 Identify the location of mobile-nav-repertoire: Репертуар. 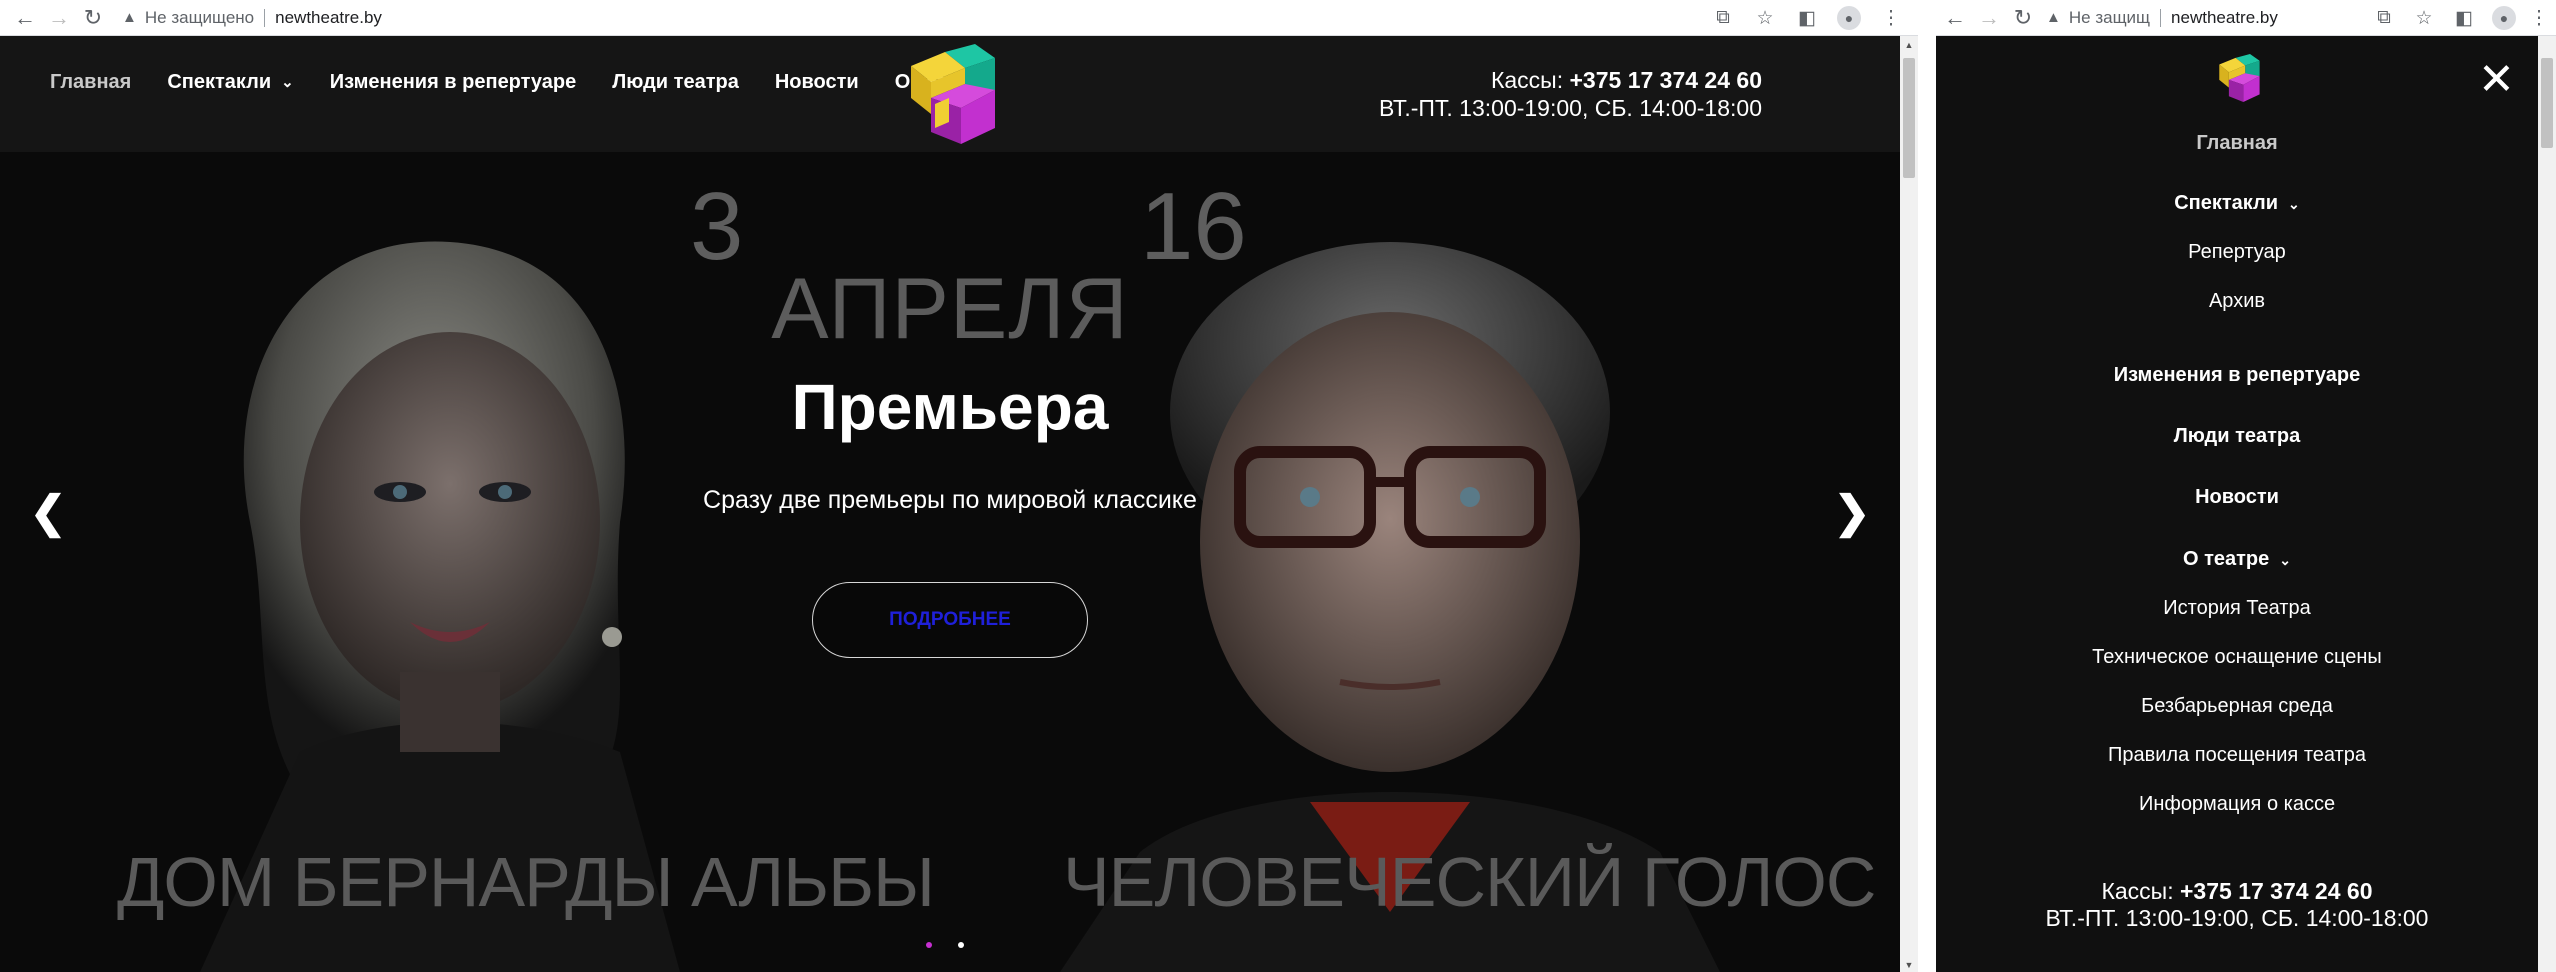
(2237, 252).